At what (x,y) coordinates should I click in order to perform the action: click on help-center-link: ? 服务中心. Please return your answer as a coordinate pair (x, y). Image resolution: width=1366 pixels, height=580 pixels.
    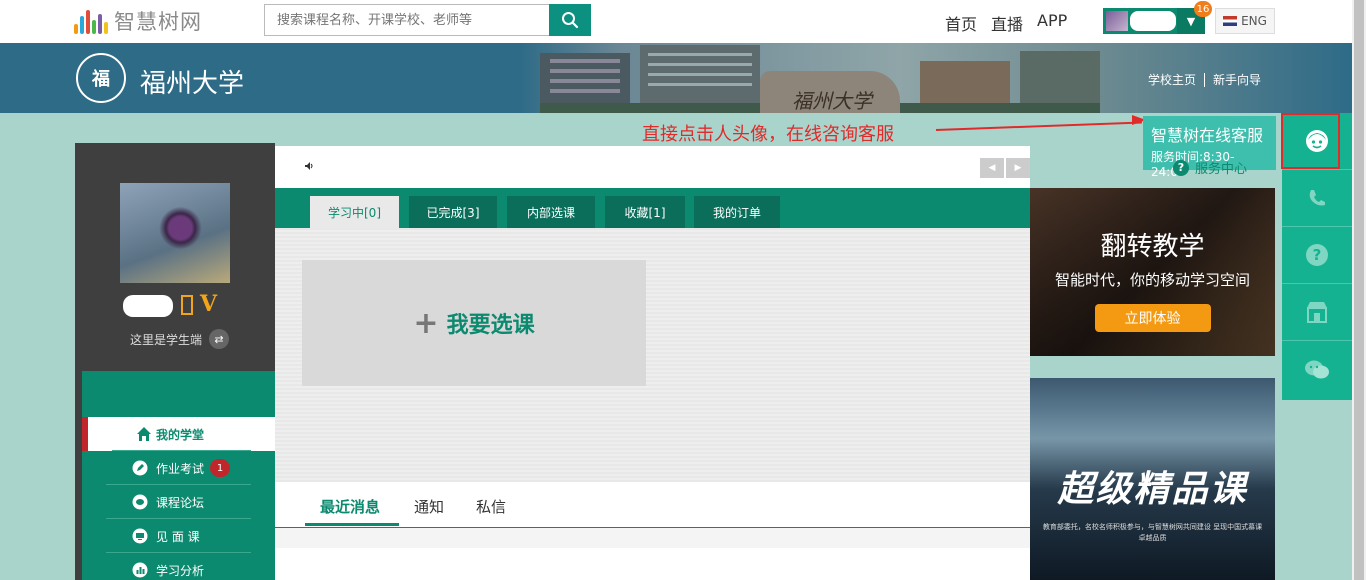
    Looking at the image, I should click on (1210, 167).